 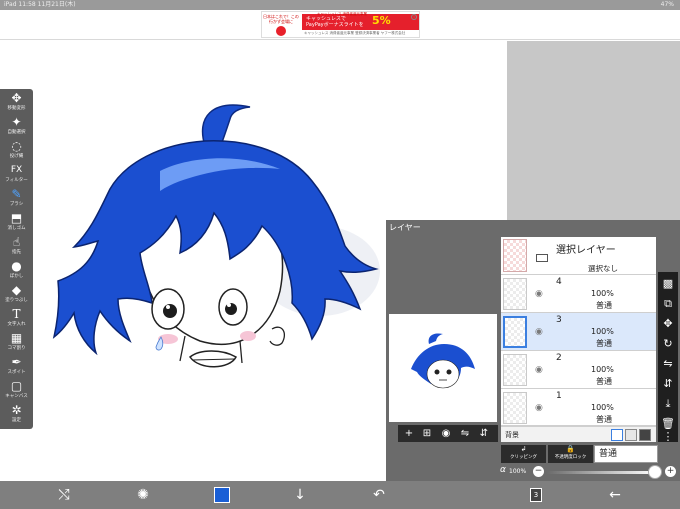 I want to click on tool-fill: ◆ 塗りつぶし, so click(x=16, y=295).